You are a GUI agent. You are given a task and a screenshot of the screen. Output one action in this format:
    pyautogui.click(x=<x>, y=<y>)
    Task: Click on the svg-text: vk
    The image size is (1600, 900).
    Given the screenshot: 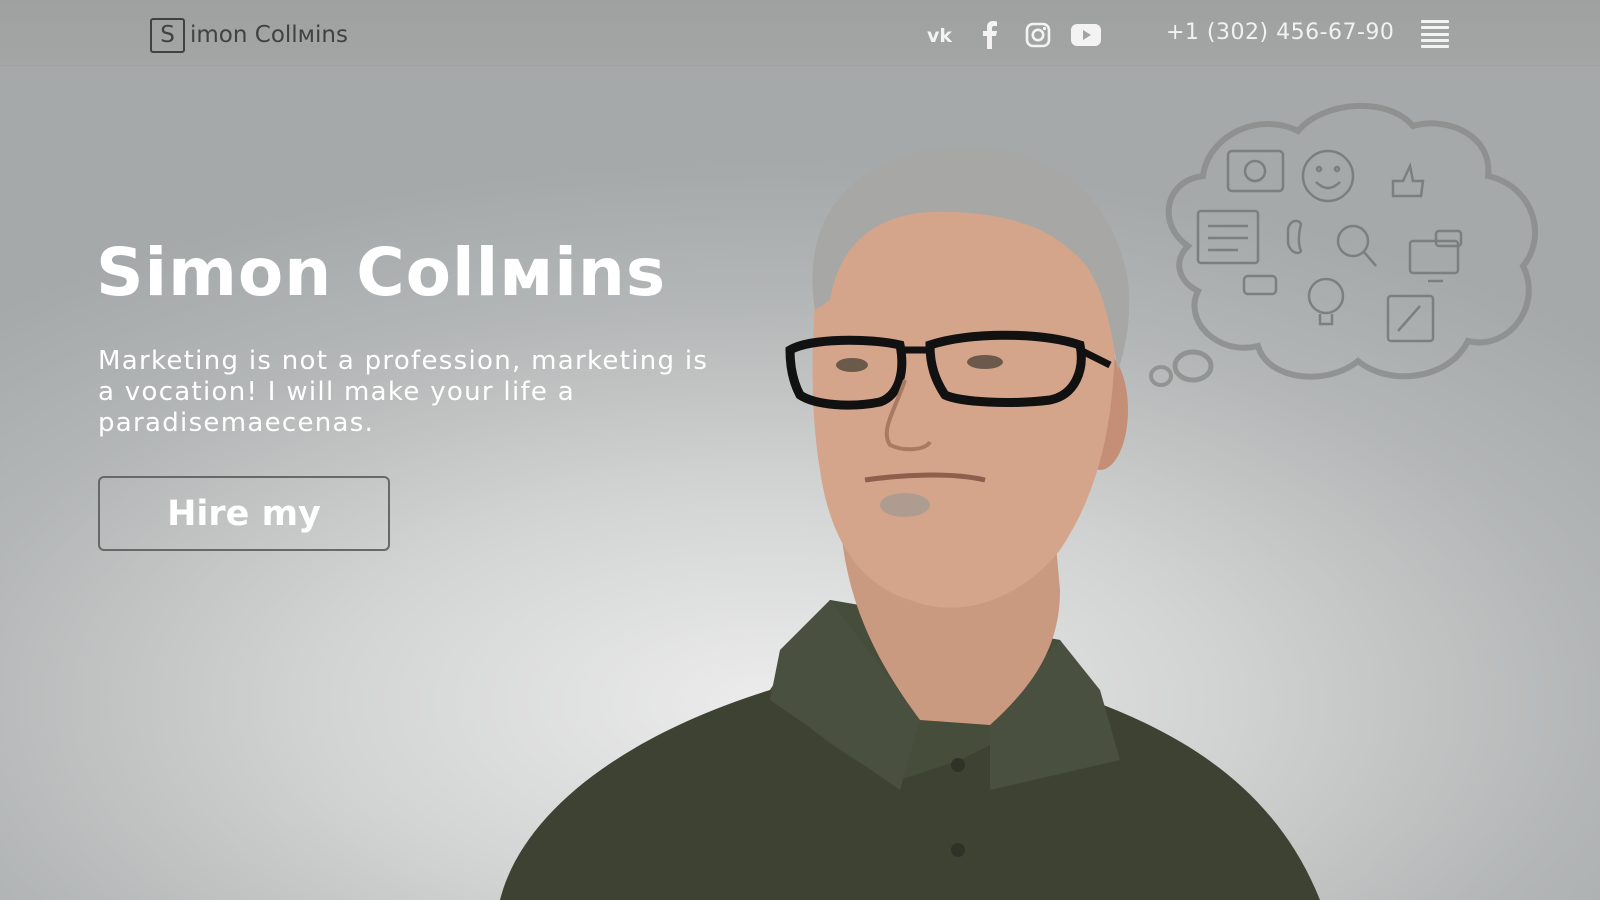 What is the action you would take?
    pyautogui.click(x=939, y=35)
    